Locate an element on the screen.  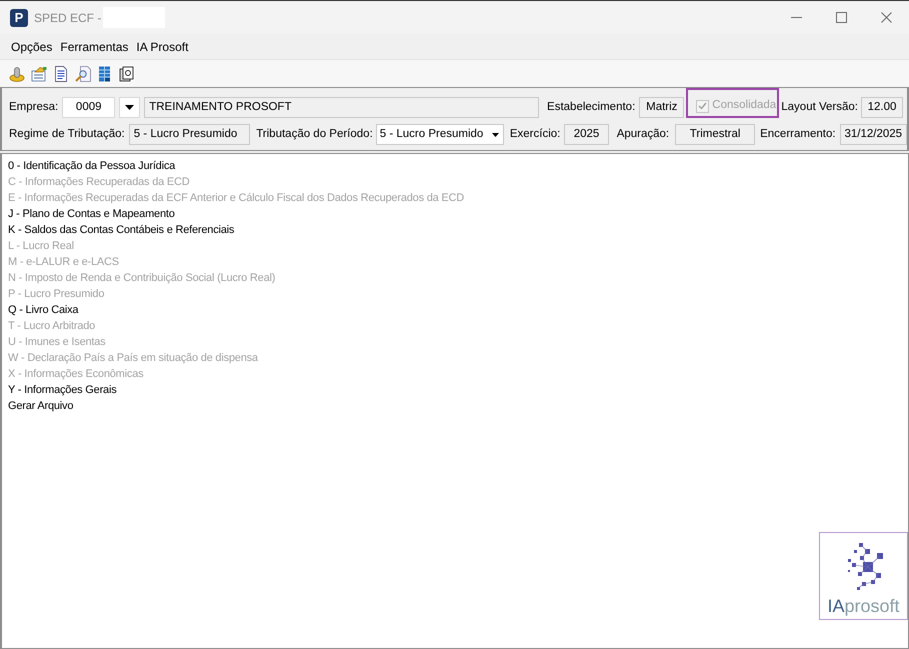
read-only-field: TREINAMENTO PROSOFT is located at coordinates (342, 107).